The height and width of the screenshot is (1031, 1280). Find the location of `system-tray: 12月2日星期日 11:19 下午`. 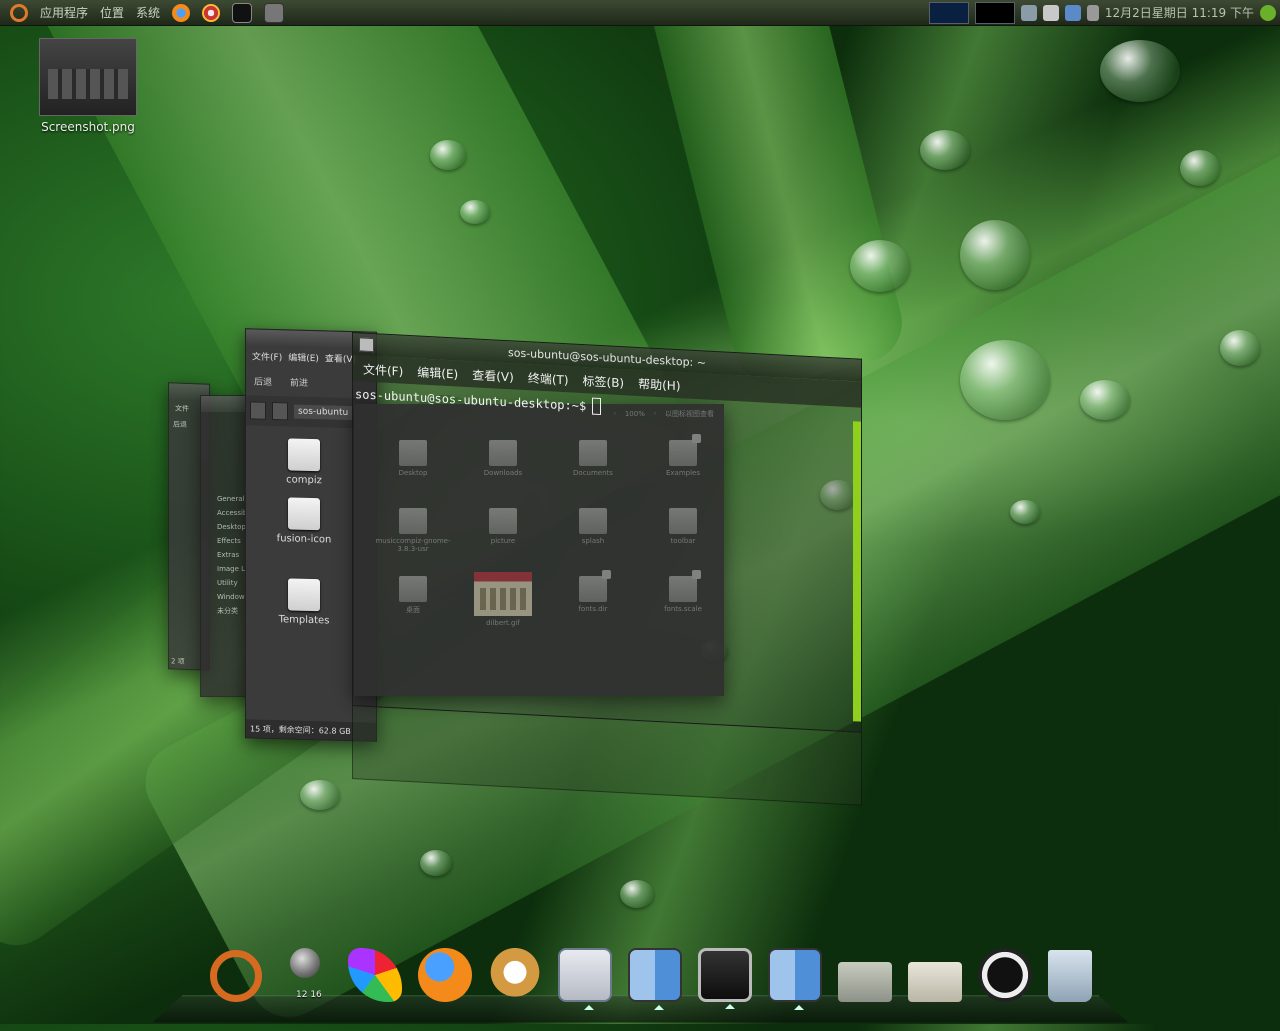

system-tray: 12月2日星期日 11:19 下午 is located at coordinates (1102, 12).